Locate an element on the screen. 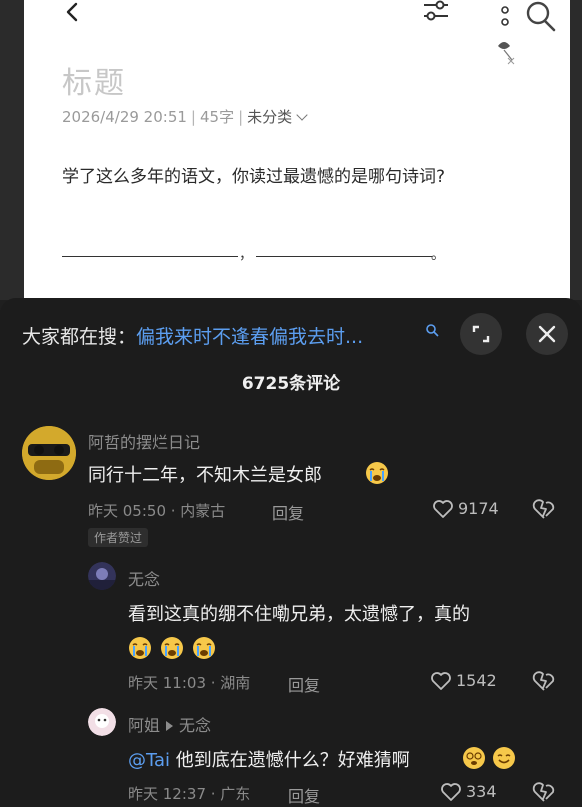 This screenshot has width=582, height=807. chevron-down-icon is located at coordinates (302, 115).